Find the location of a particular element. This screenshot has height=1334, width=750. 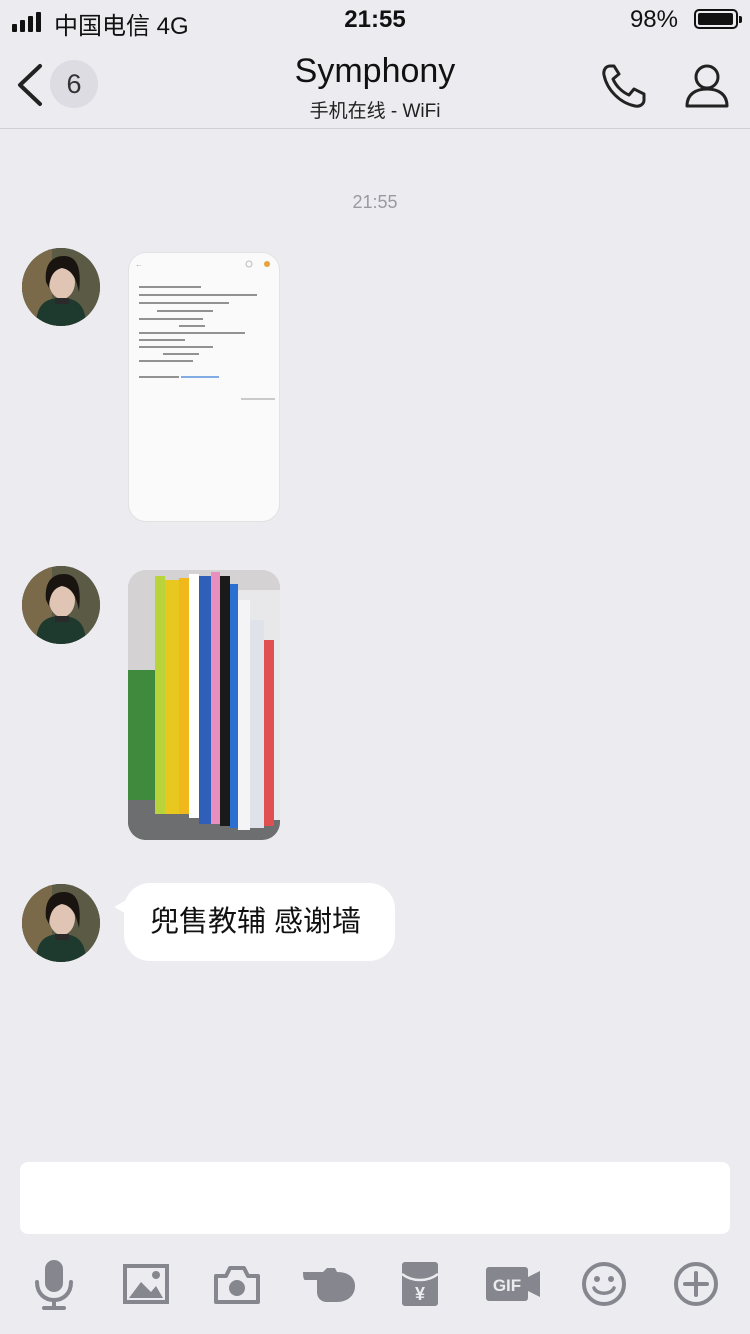

camera-button is located at coordinates (237, 1284).